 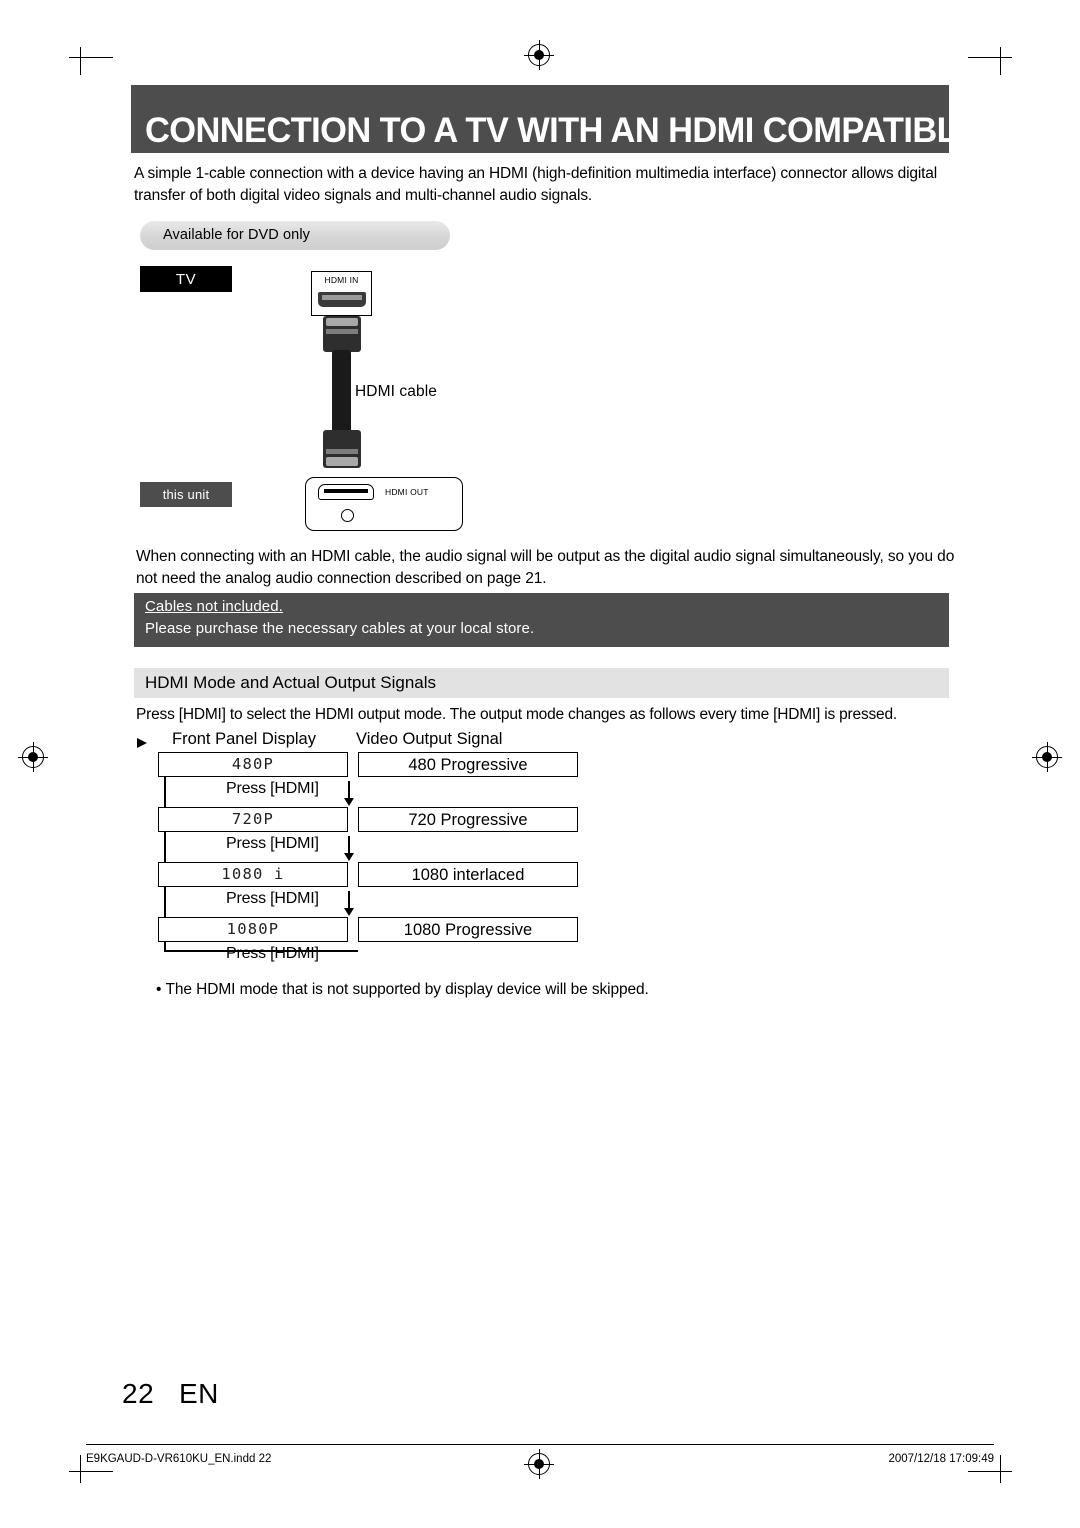 What do you see at coordinates (341, 392) in the screenshot?
I see `hdmi-cable-icon` at bounding box center [341, 392].